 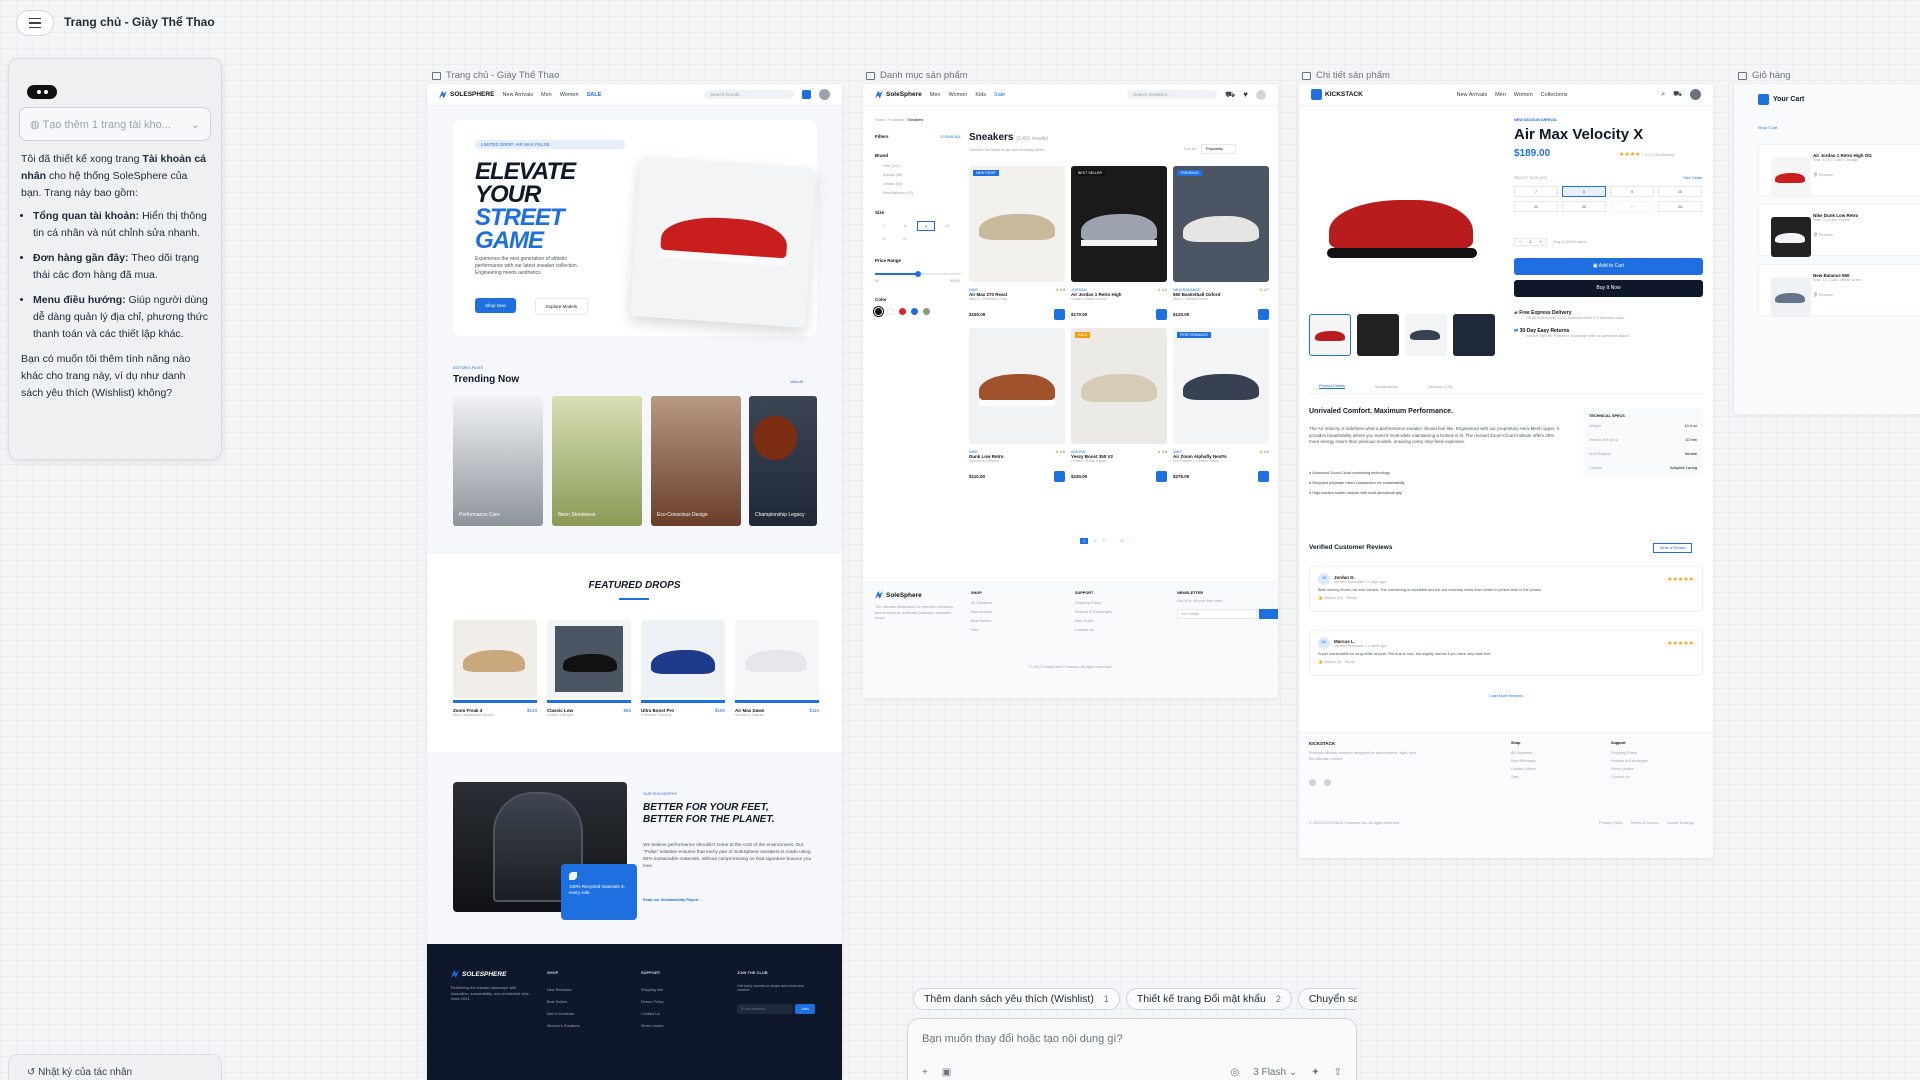 I want to click on tab-details: Product Details, so click(x=1332, y=386).